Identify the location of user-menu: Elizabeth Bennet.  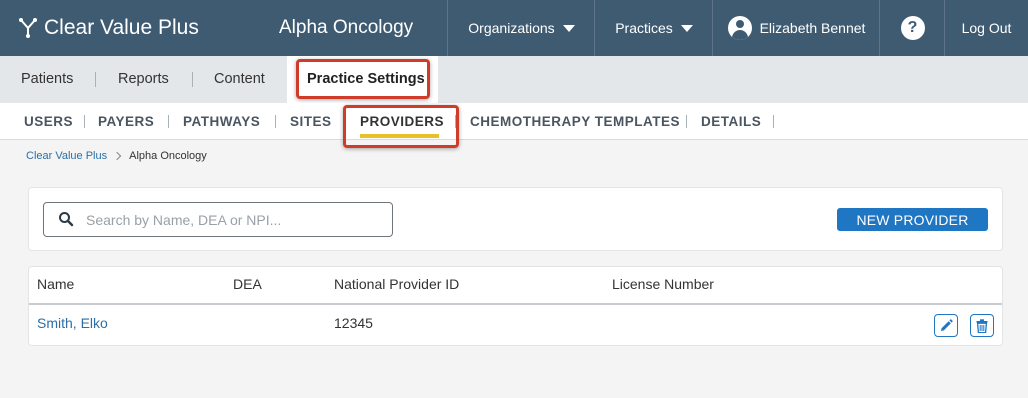
(796, 28).